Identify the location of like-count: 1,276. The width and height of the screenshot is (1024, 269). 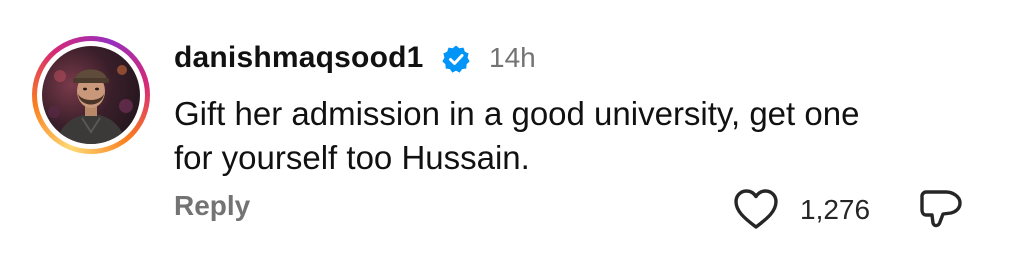
(835, 209).